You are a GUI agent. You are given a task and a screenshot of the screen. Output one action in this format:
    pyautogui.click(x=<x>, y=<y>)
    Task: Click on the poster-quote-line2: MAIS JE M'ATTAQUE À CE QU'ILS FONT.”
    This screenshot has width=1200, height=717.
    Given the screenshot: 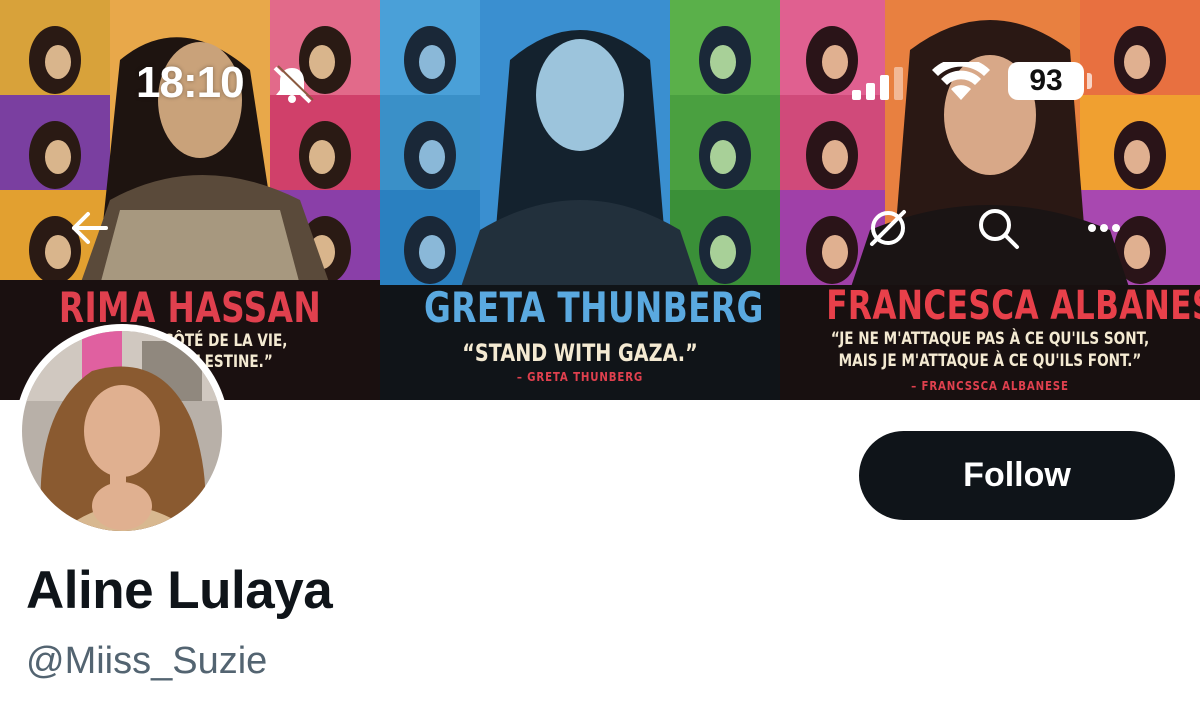 What is the action you would take?
    pyautogui.click(x=990, y=361)
    